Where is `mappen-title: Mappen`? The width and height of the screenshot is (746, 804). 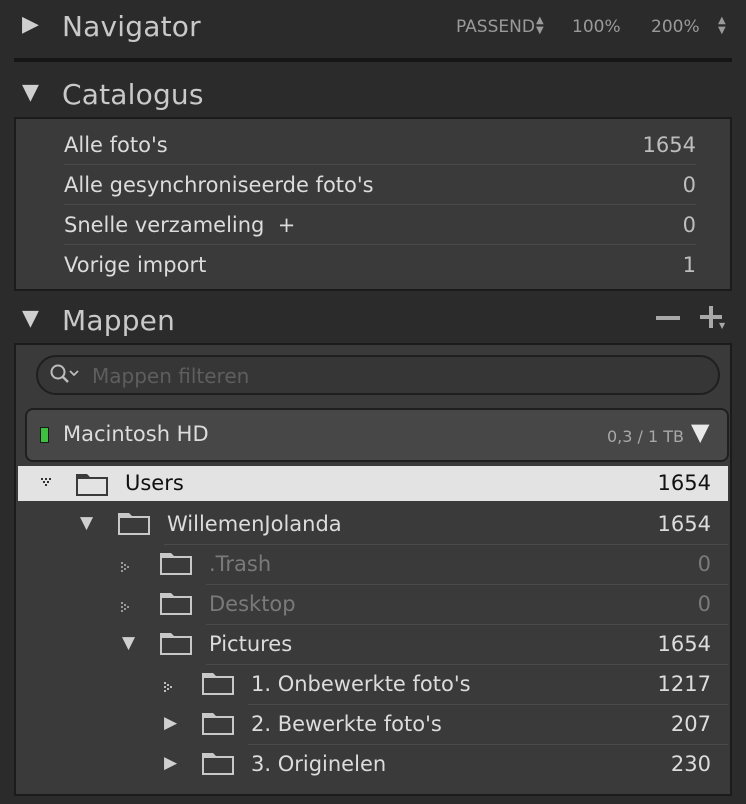 mappen-title: Mappen is located at coordinates (119, 320).